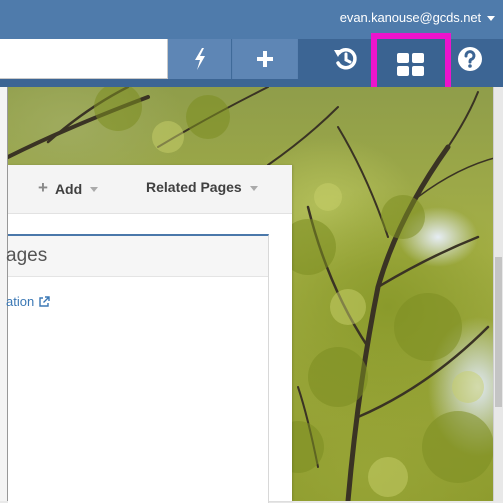 The width and height of the screenshot is (503, 503). What do you see at coordinates (27, 255) in the screenshot?
I see `section-title: ages` at bounding box center [27, 255].